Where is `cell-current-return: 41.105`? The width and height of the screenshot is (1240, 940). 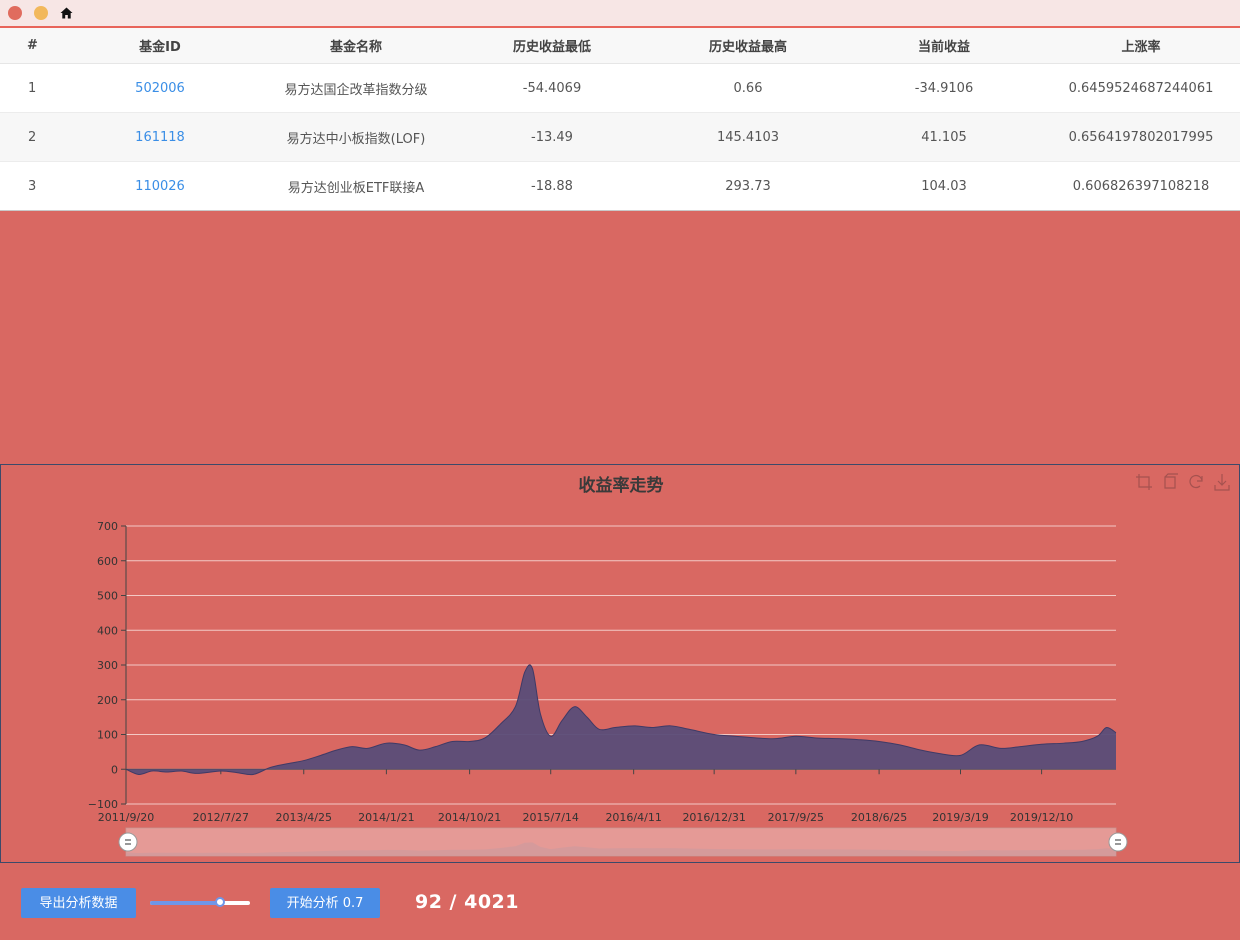 cell-current-return: 41.105 is located at coordinates (944, 137).